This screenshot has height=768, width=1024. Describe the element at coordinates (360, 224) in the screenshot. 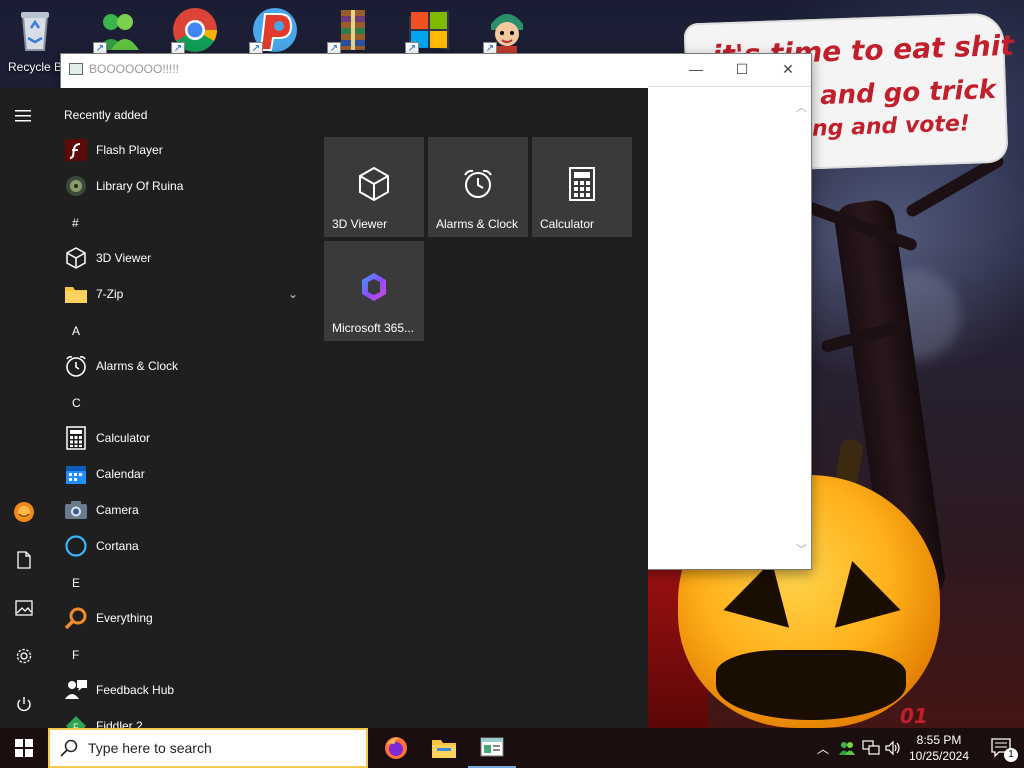

I see `tile-label: 3D Viewer` at that location.